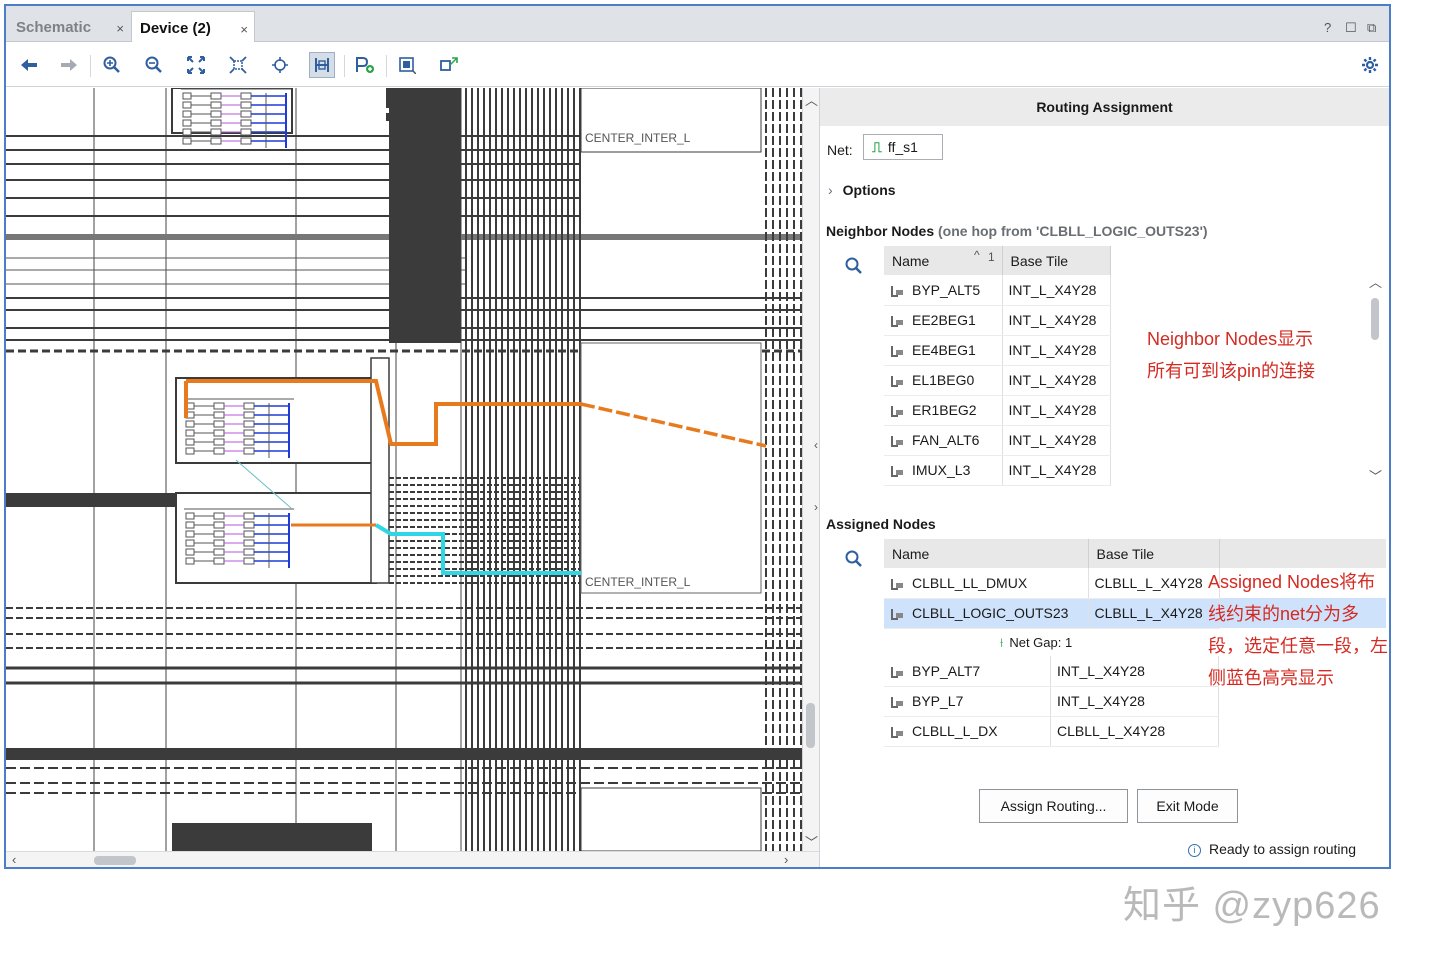  What do you see at coordinates (986, 553) in the screenshot?
I see `column-header-name: Name` at bounding box center [986, 553].